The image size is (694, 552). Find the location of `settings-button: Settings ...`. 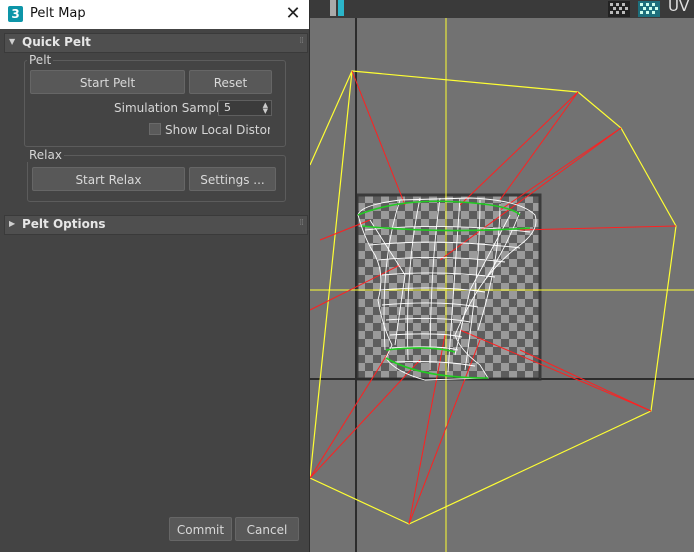

settings-button: Settings ... is located at coordinates (232, 179).